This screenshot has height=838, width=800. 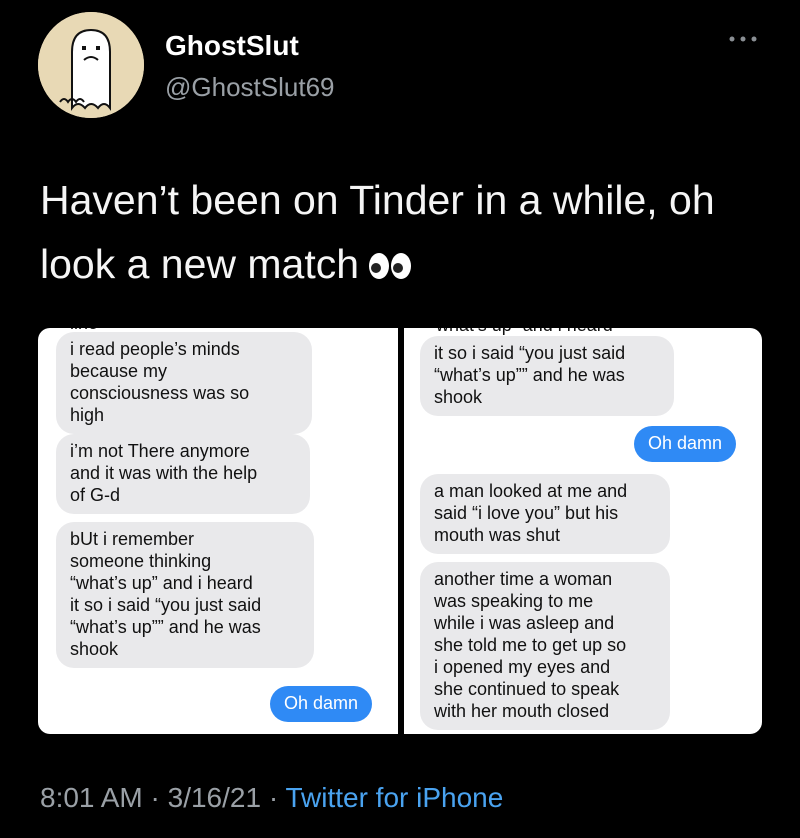 I want to click on tweet-source-link: Twitter for iPhone, so click(x=394, y=797).